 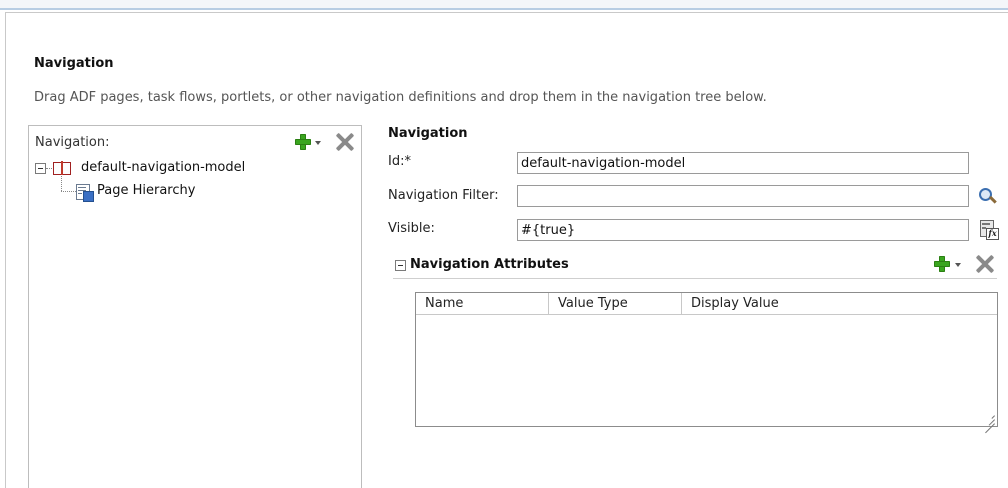 I want to click on tree-toolbar: Navigation:, so click(x=195, y=141).